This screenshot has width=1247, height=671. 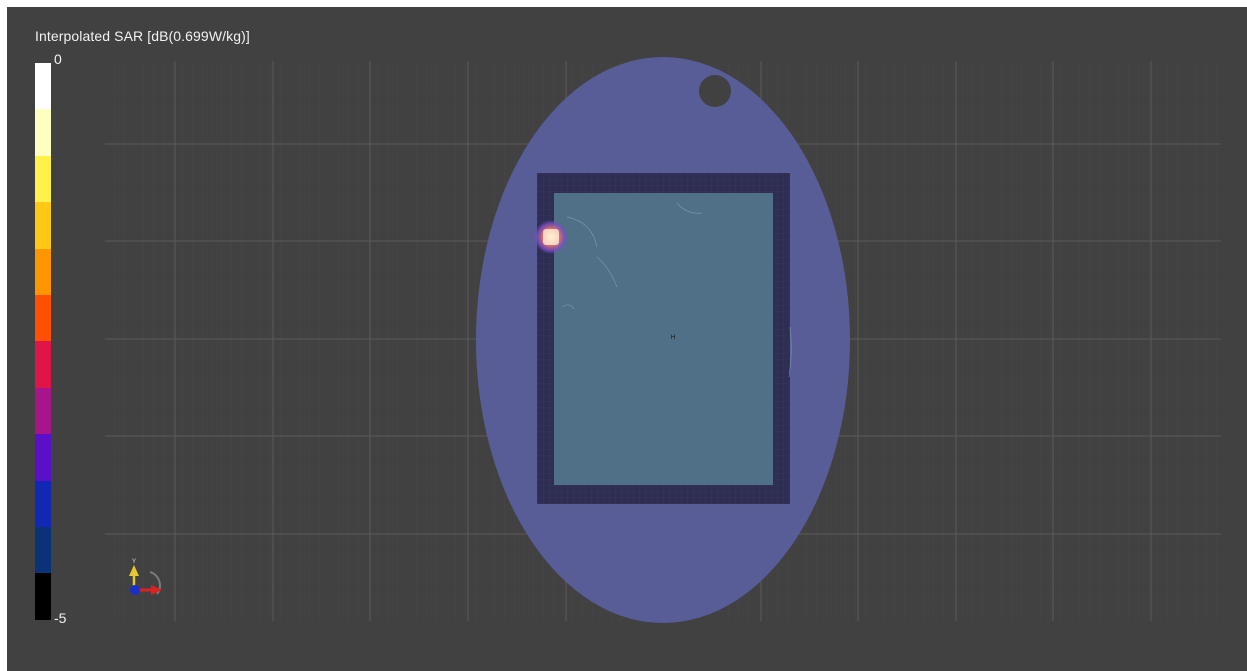 What do you see at coordinates (58, 59) in the screenshot?
I see `colorbar-max-label: 0` at bounding box center [58, 59].